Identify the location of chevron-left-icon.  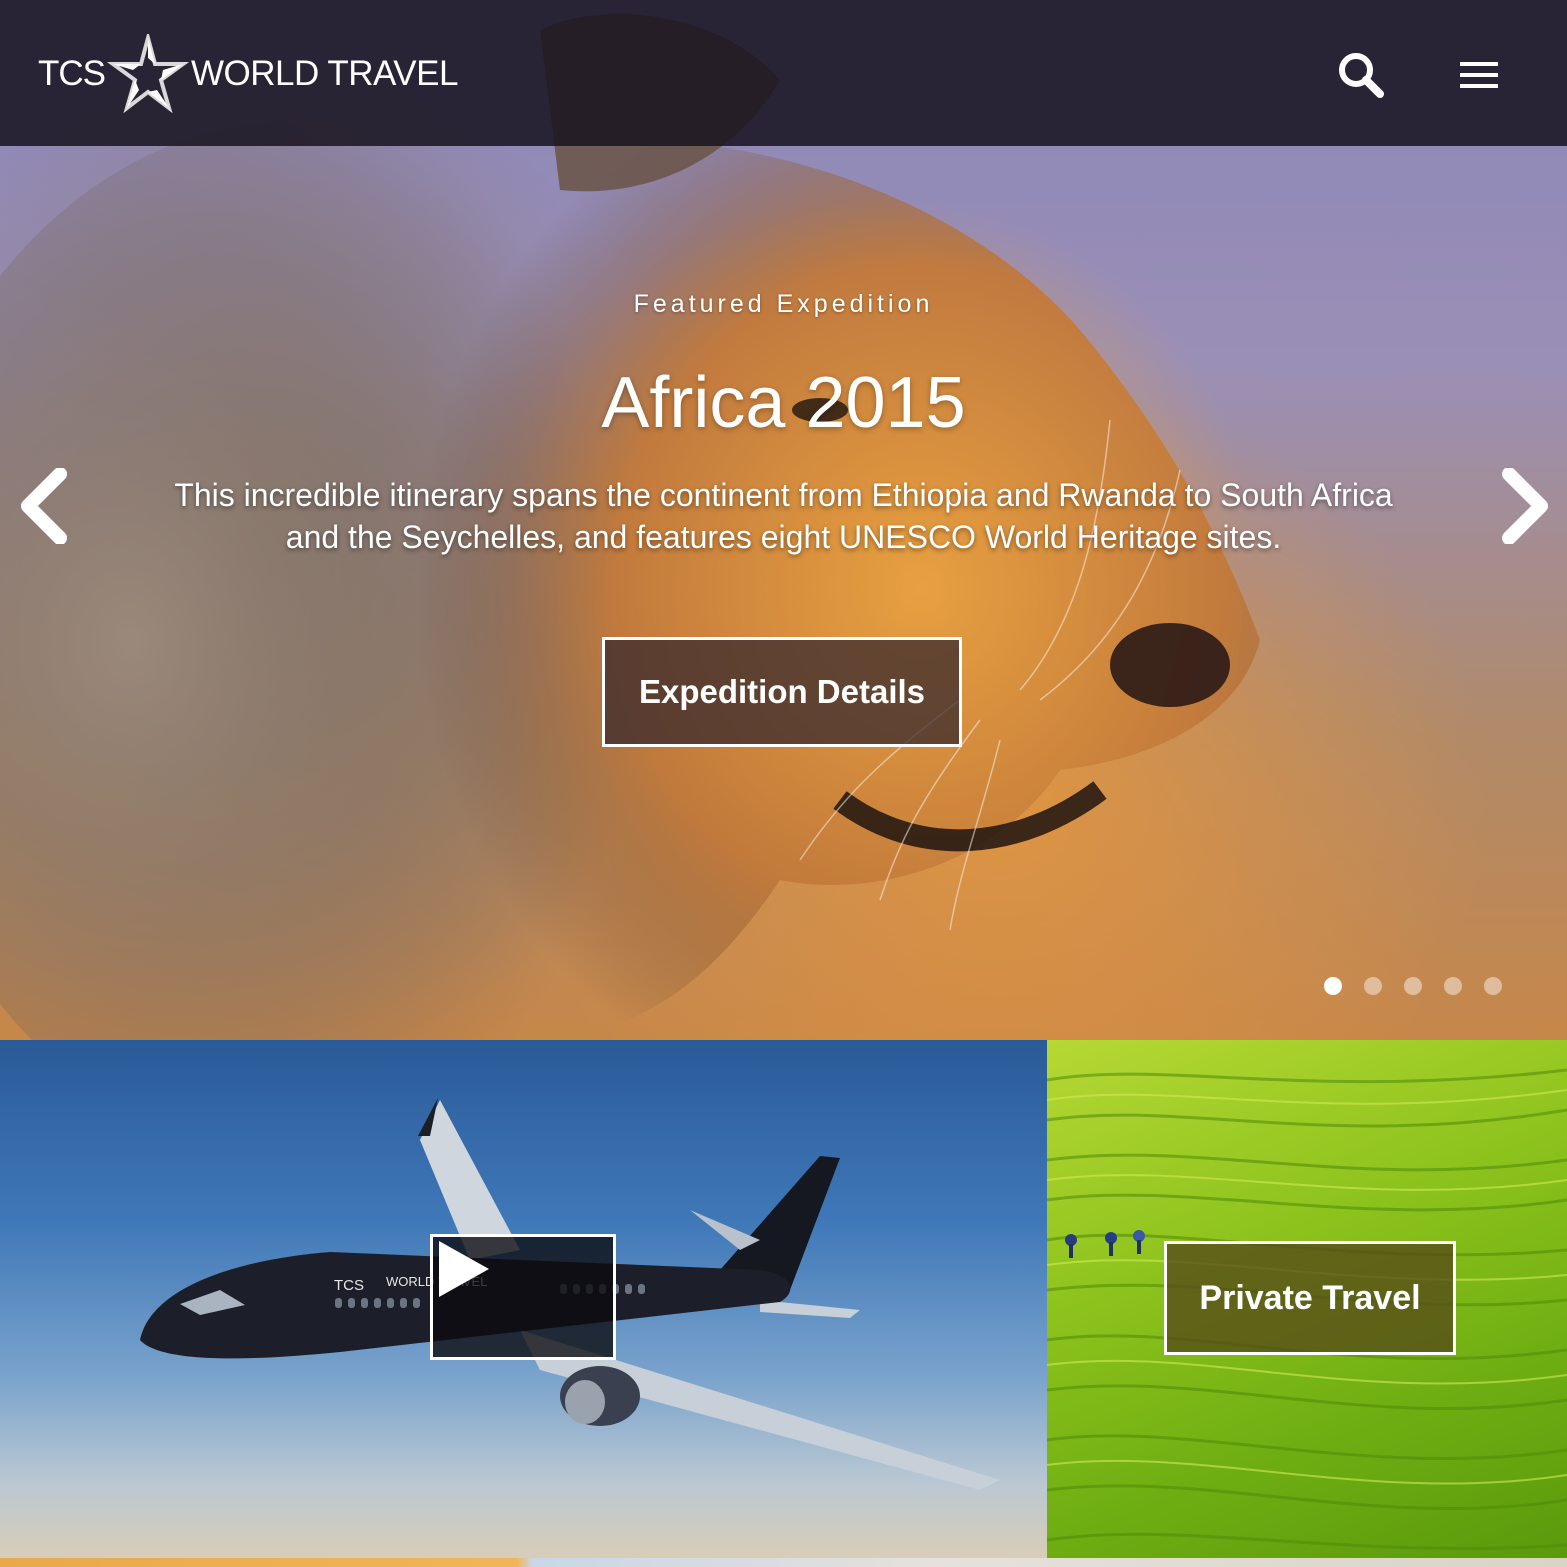
(44, 506).